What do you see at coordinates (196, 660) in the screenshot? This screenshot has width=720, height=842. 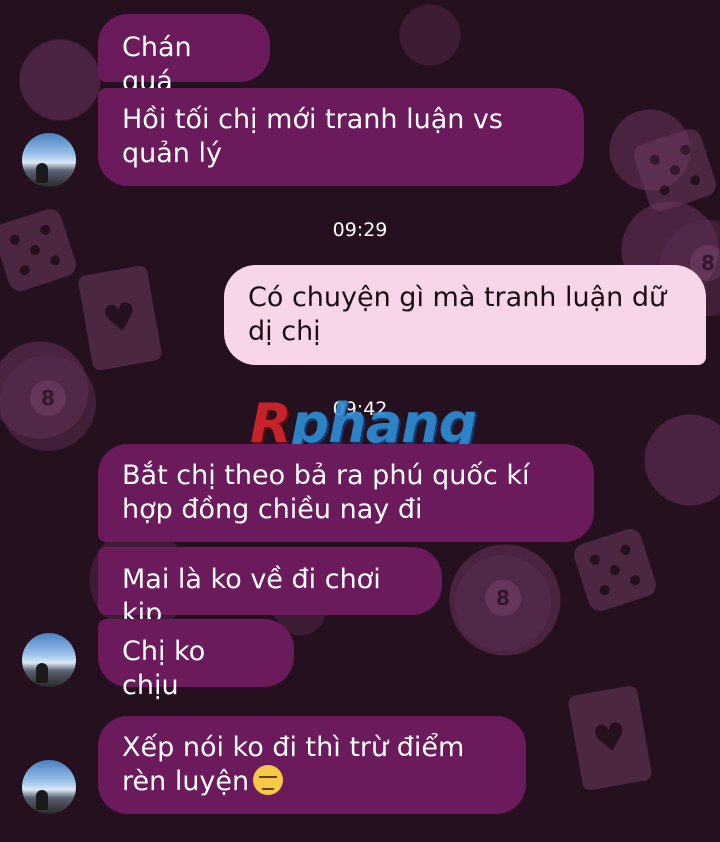 I see `incoming-message: Chị ko chịu` at bounding box center [196, 660].